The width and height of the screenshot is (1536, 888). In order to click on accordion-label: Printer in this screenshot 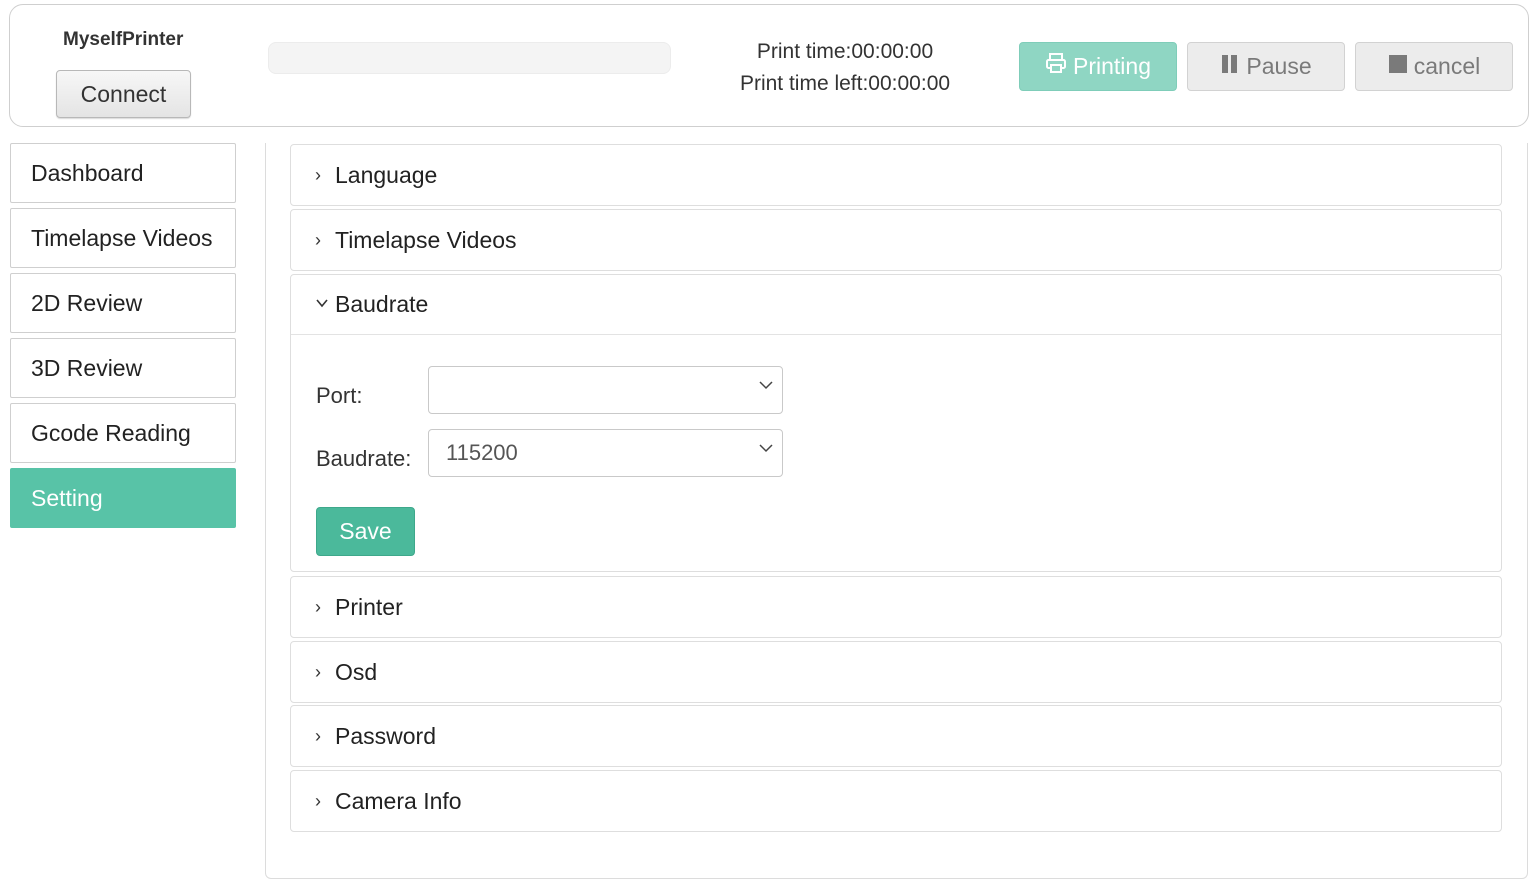, I will do `click(369, 606)`.